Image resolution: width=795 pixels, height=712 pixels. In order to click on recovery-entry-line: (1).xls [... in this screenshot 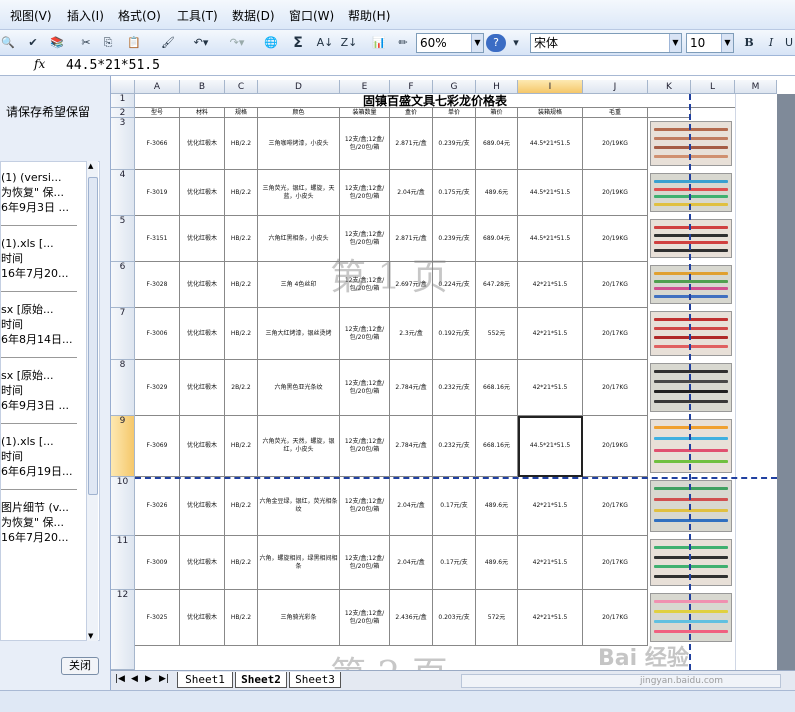, I will do `click(50, 441)`.